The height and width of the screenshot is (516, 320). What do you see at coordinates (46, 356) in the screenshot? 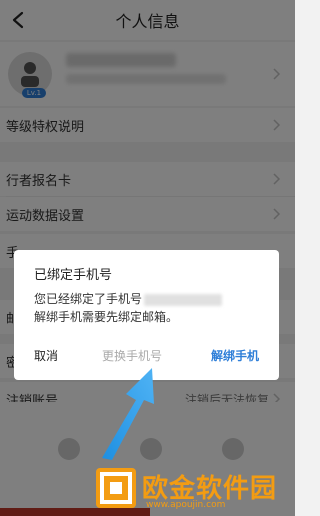
I see `cancel-button: 取消` at bounding box center [46, 356].